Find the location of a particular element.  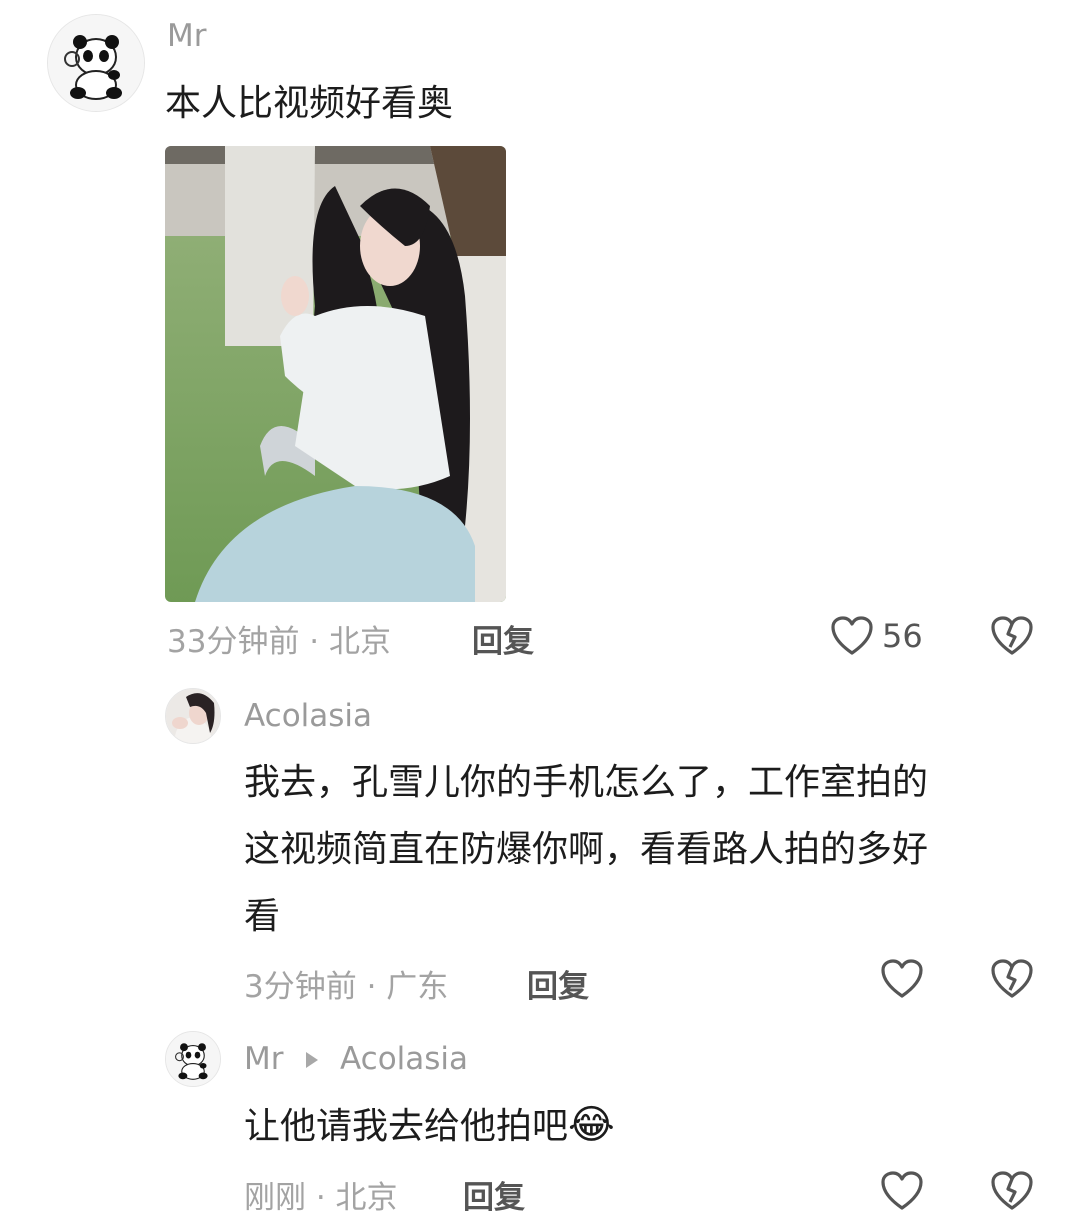

reply-text-line3: 看 is located at coordinates (262, 916).